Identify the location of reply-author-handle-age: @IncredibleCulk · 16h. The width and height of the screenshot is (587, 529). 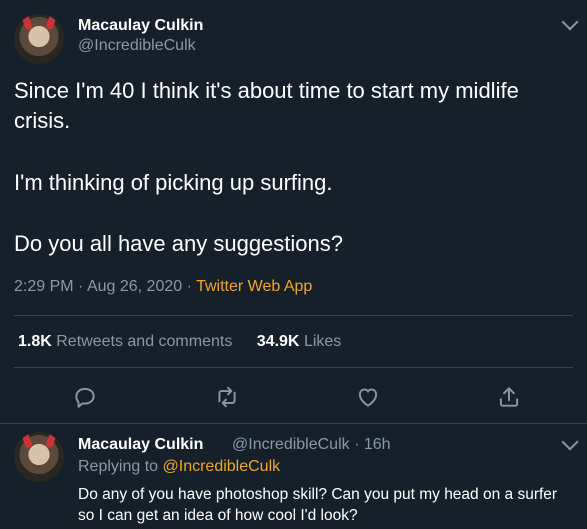
(311, 445).